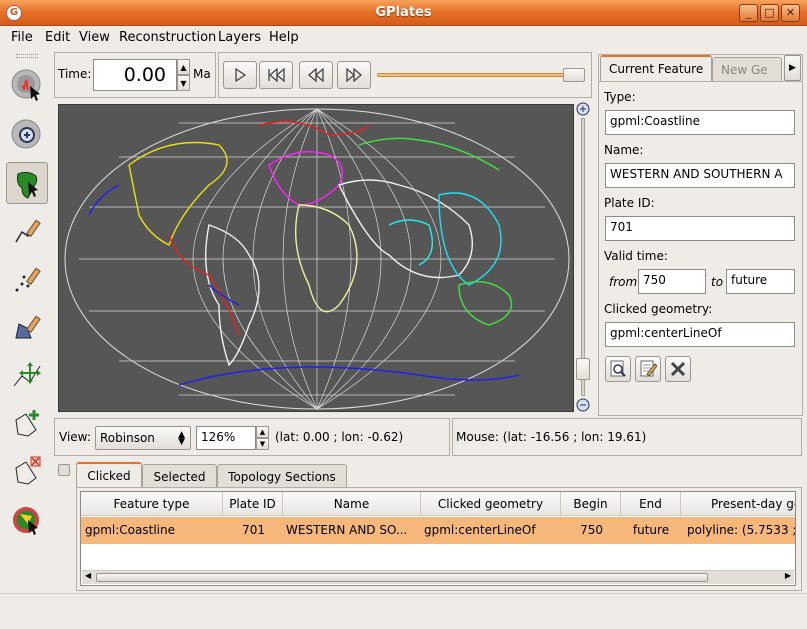 The image size is (807, 629). Describe the element at coordinates (717, 282) in the screenshot. I see `to-label: to` at that location.